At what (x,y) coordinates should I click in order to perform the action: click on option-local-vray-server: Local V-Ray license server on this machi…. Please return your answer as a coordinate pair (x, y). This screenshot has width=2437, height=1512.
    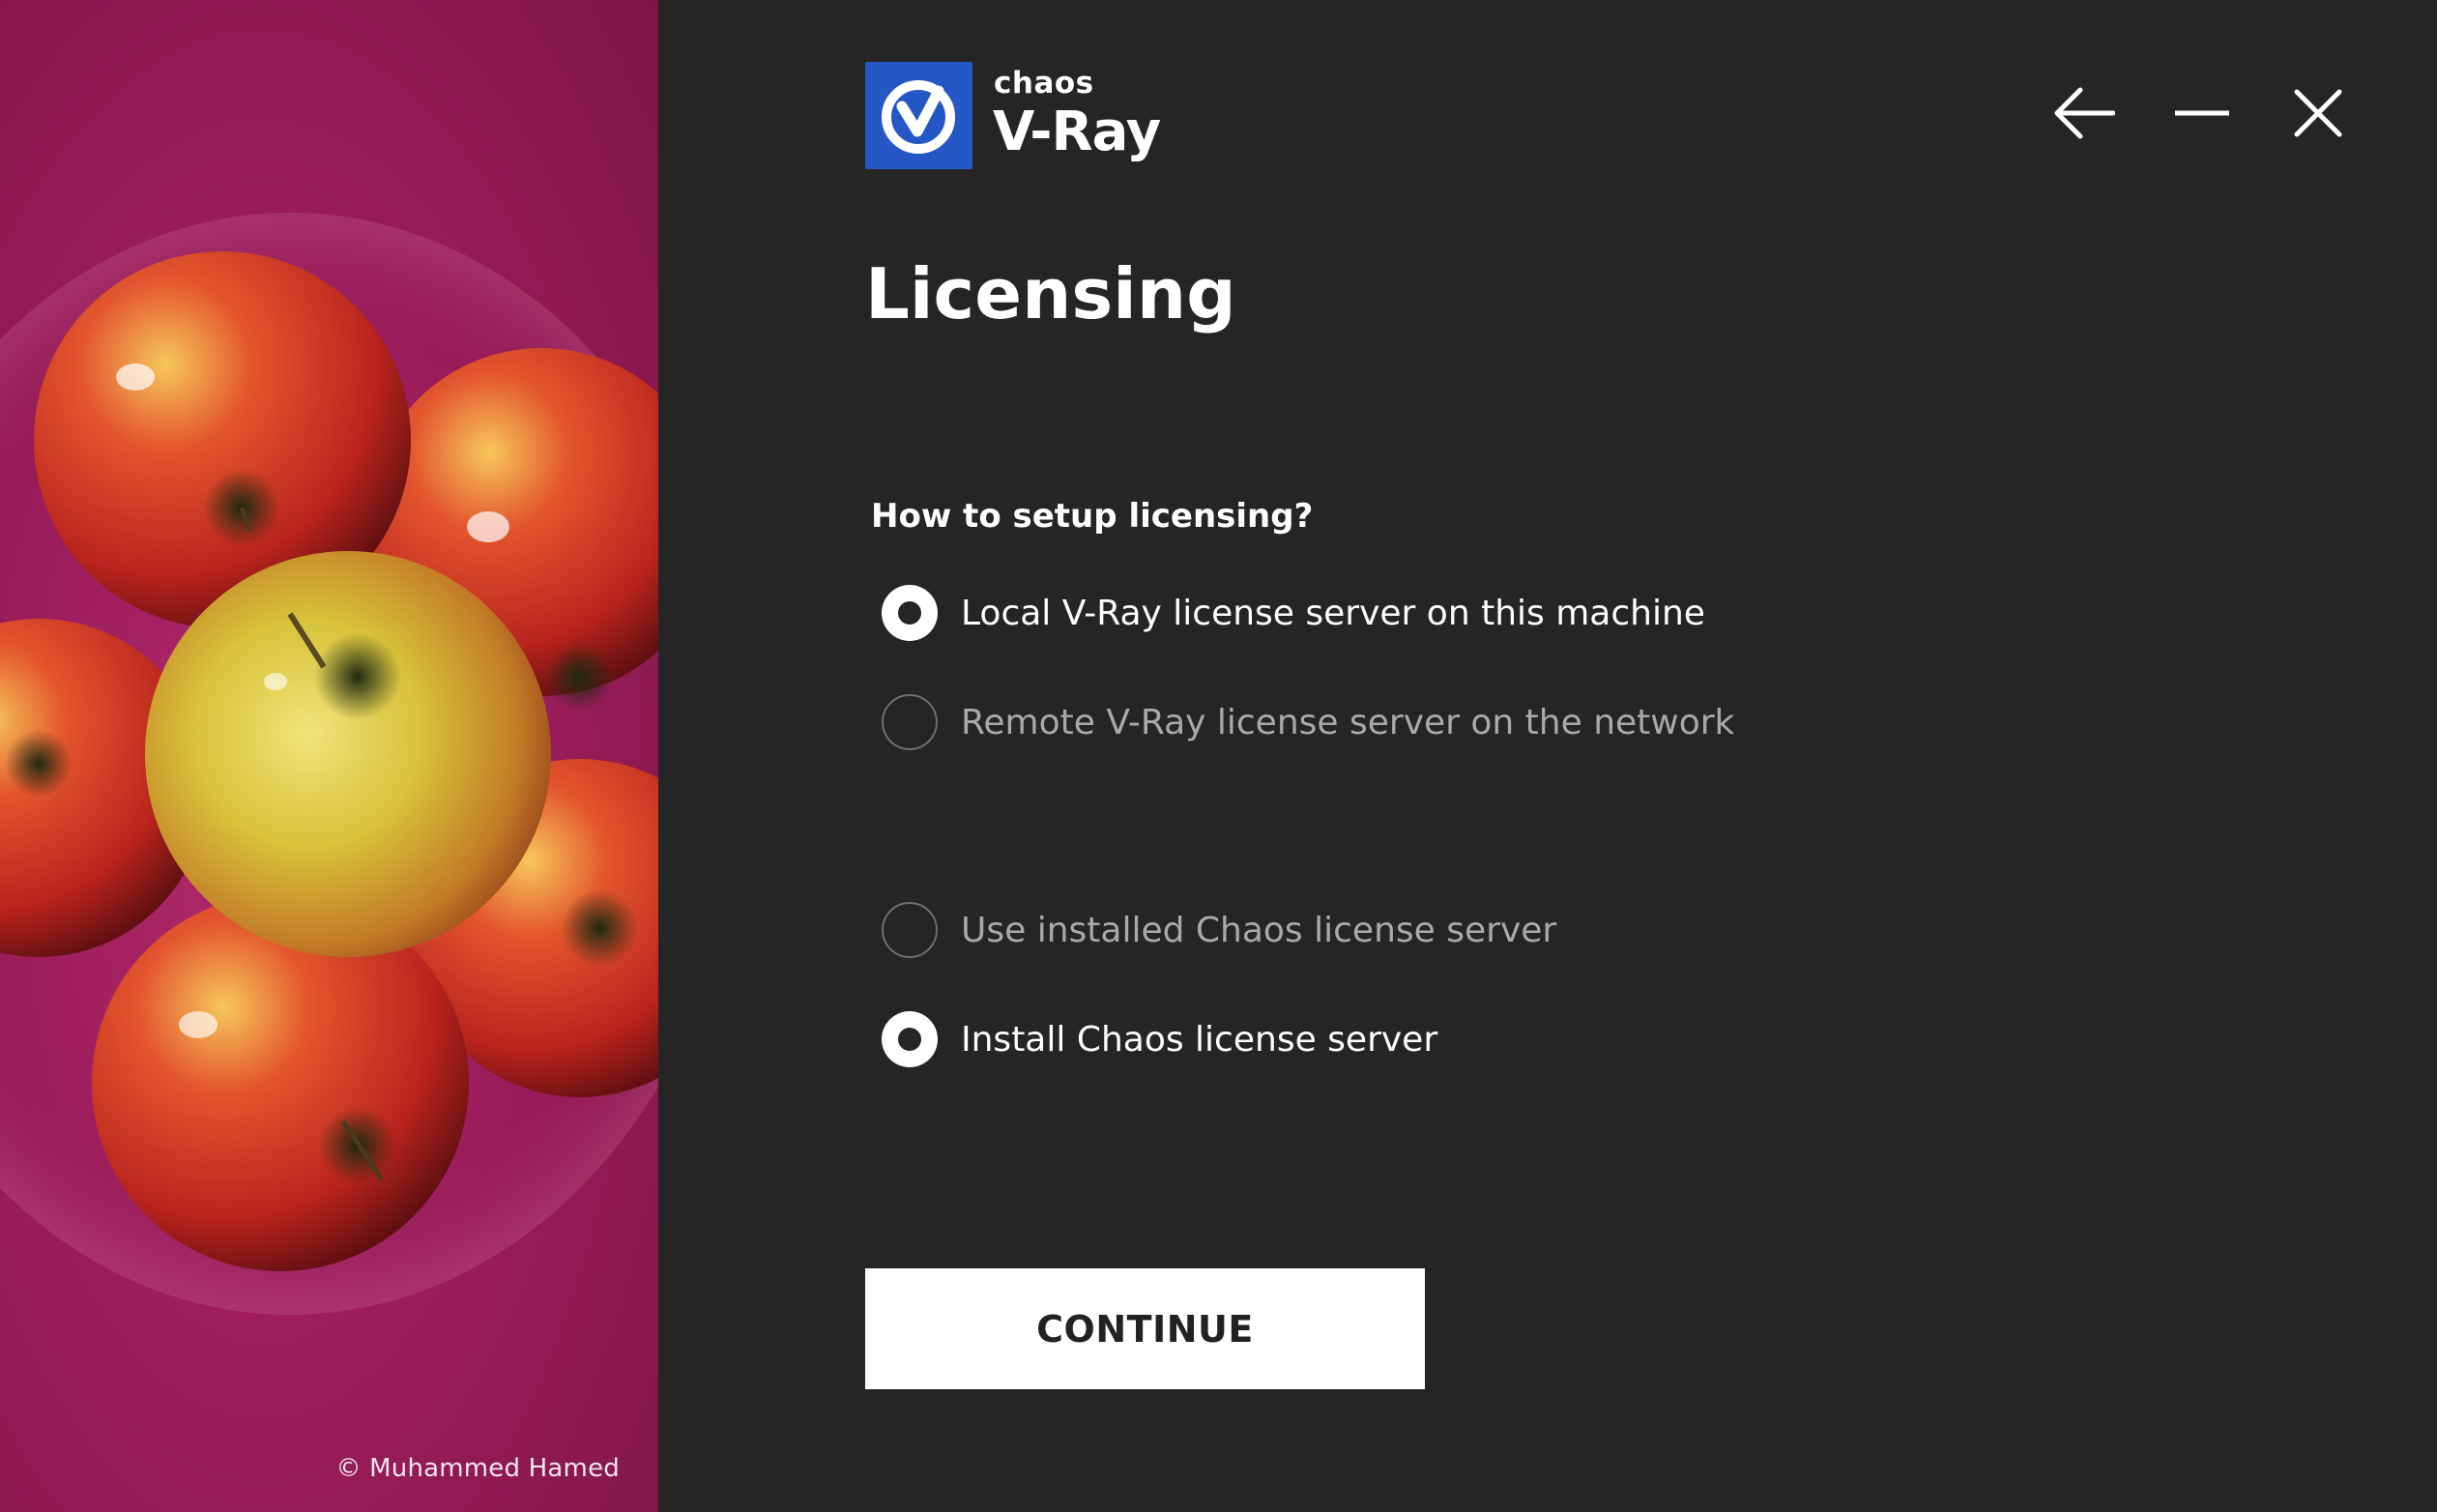
    Looking at the image, I should click on (1293, 613).